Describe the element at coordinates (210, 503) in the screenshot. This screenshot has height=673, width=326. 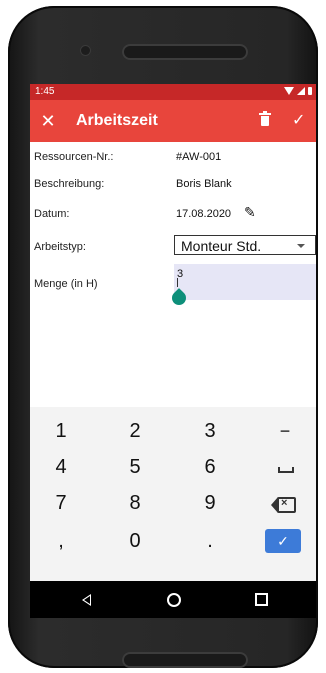
I see `key-9: 9` at that location.